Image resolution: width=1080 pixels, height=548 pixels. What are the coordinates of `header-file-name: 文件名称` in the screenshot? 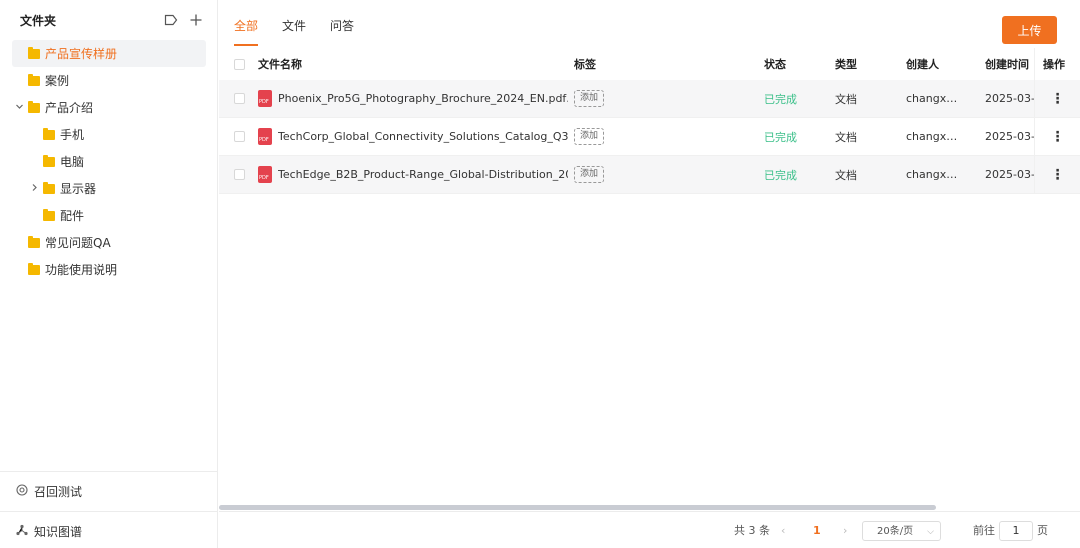 It's located at (280, 64).